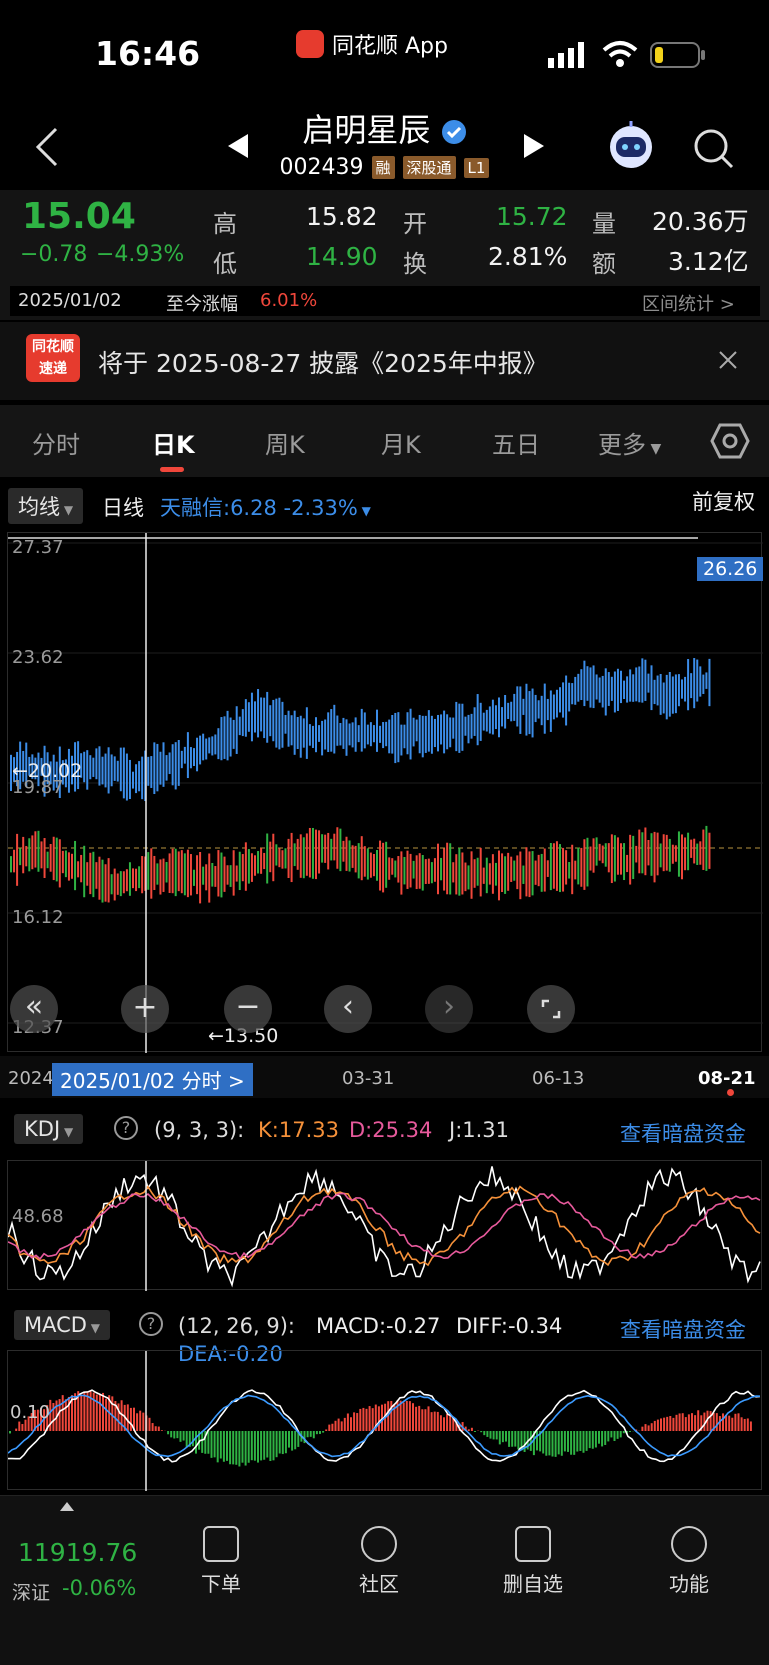 The image size is (769, 1665). What do you see at coordinates (385, 301) in the screenshot?
I see `period-bar: 2025/01/02 至今涨幅 6.01% 区间统计 >` at bounding box center [385, 301].